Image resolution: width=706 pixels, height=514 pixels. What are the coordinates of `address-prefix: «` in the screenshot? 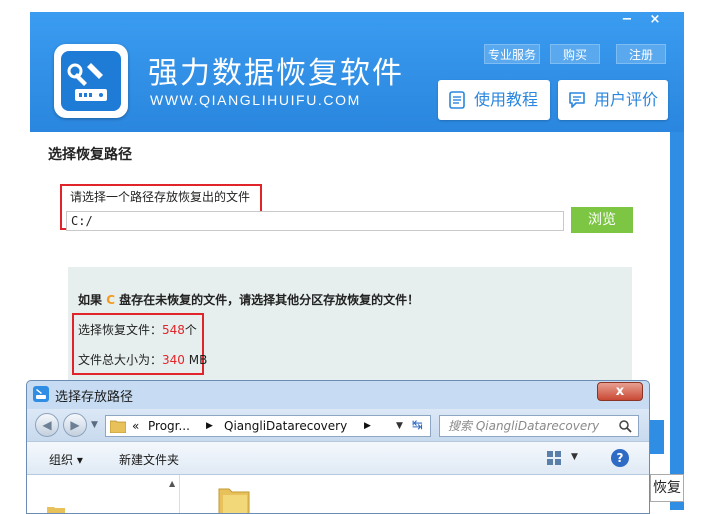 It's located at (136, 426).